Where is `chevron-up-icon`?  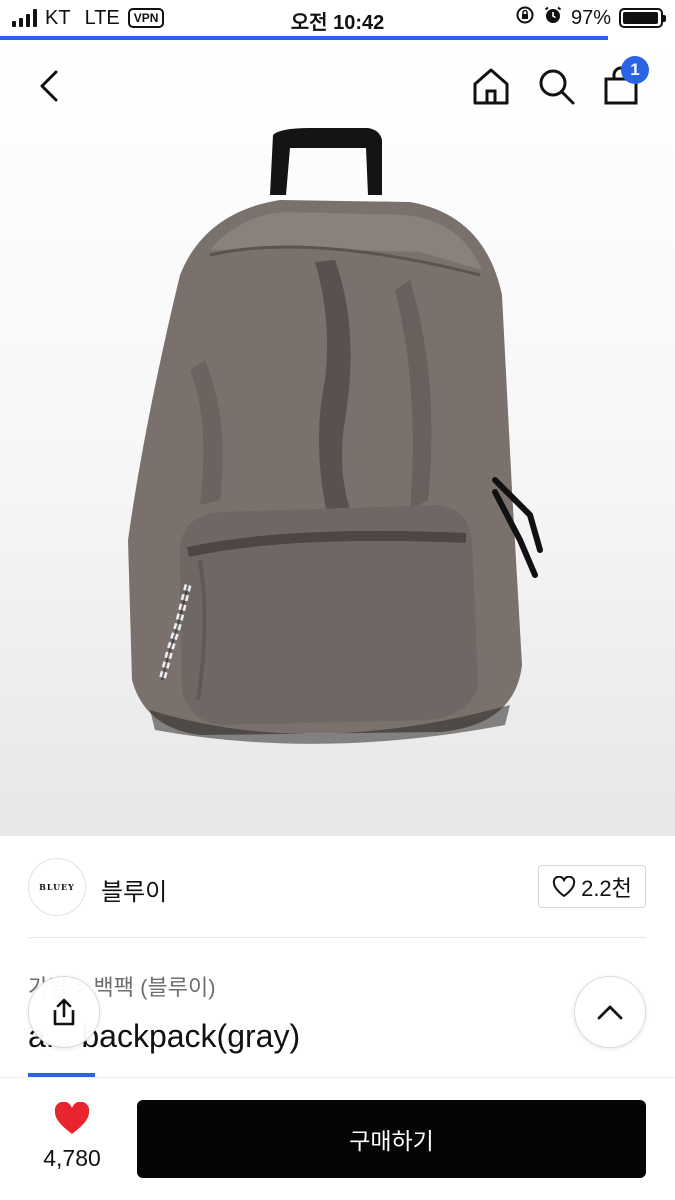 chevron-up-icon is located at coordinates (610, 1012).